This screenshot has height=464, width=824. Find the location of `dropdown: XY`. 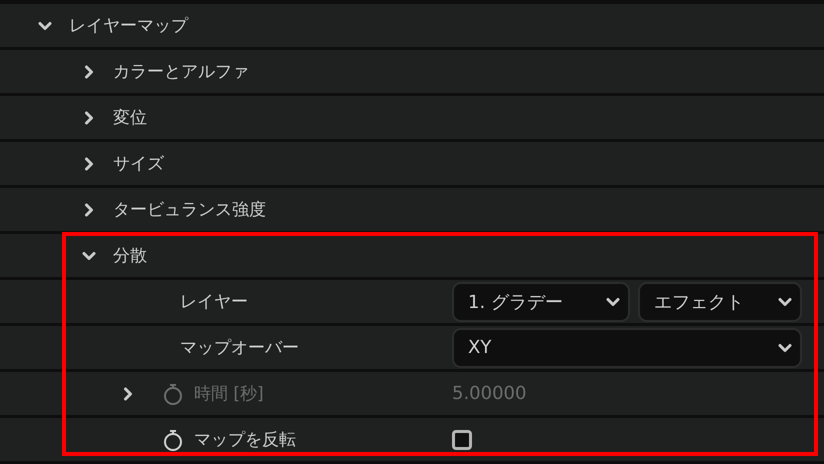

dropdown: XY is located at coordinates (627, 348).